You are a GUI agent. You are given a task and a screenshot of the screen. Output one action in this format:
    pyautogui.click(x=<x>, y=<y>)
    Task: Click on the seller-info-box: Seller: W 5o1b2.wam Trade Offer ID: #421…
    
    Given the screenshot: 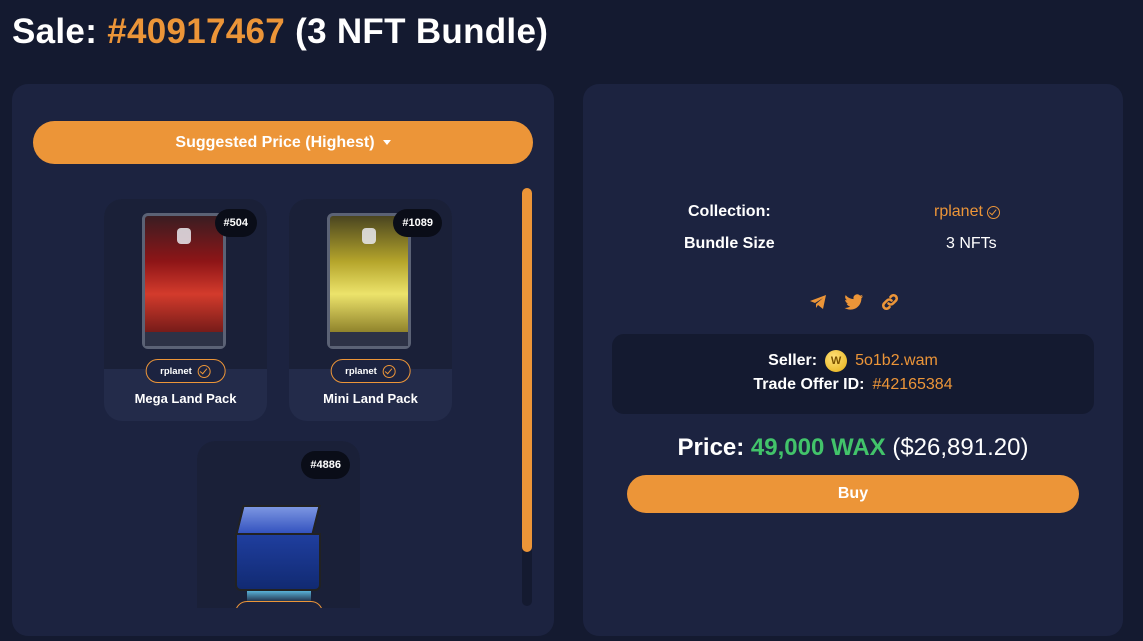 What is the action you would take?
    pyautogui.click(x=853, y=374)
    